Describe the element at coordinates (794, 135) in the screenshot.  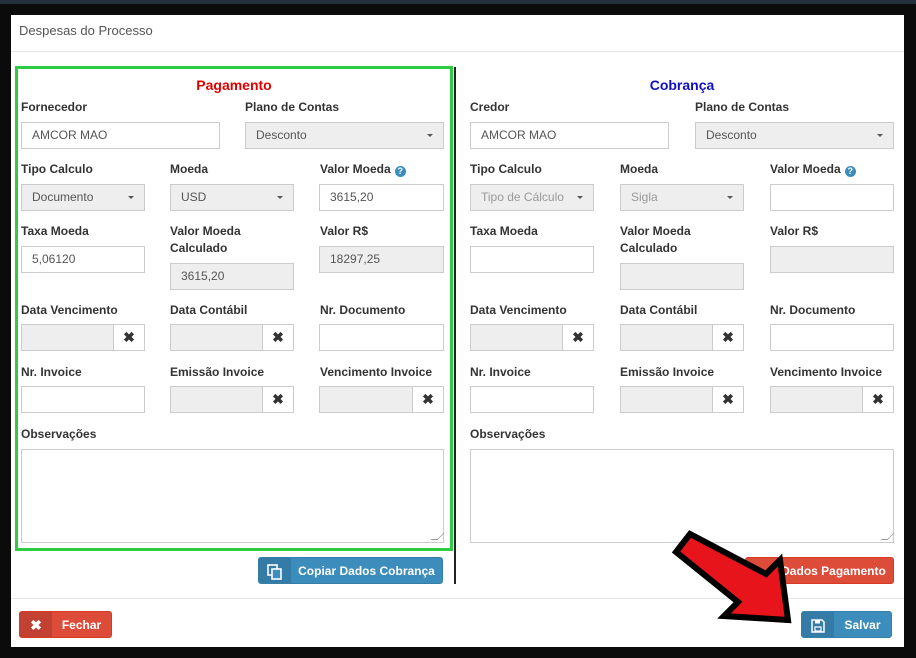
I see `plano-contas-select: Desconto` at that location.